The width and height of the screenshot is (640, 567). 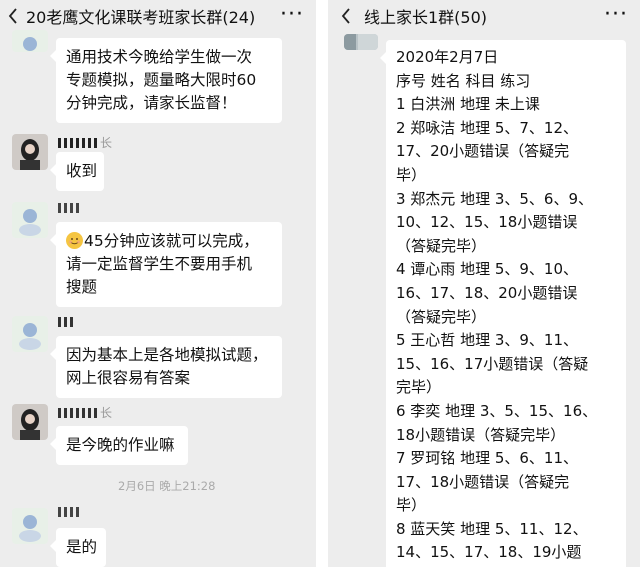 I want to click on message-text: 4 谭心雨 地理 5、9、10、, so click(x=487, y=269).